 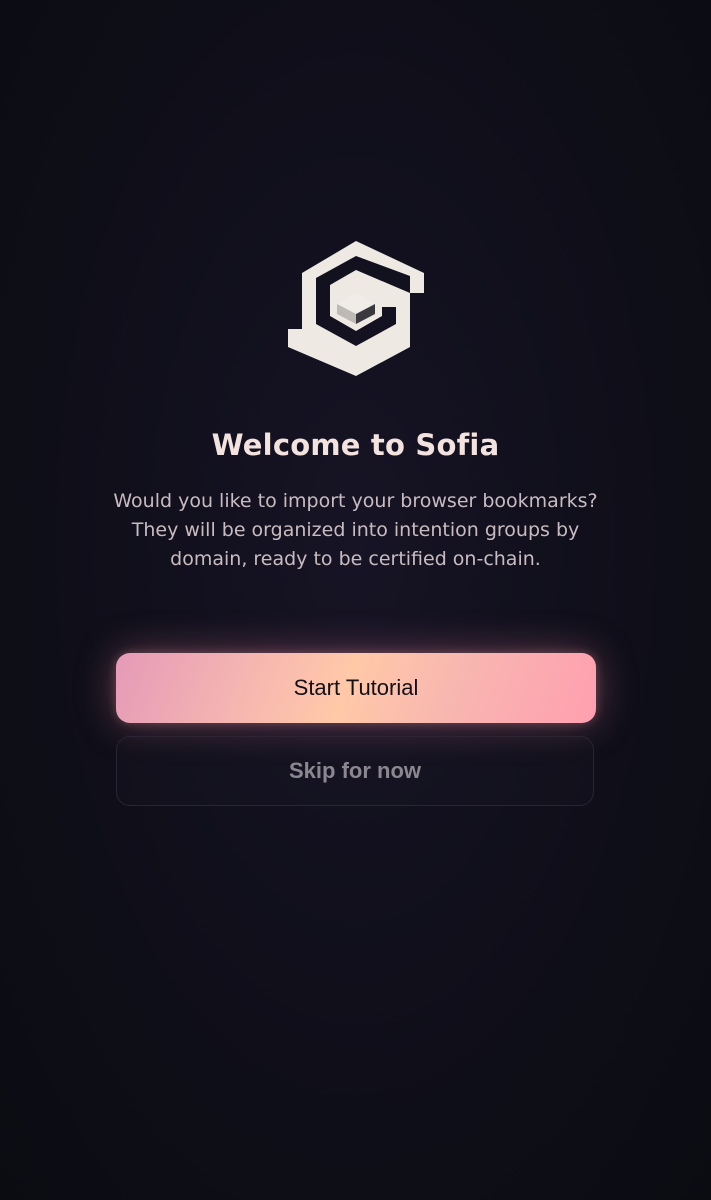 What do you see at coordinates (356, 688) in the screenshot?
I see `start-tutorial-button: Start Tutorial` at bounding box center [356, 688].